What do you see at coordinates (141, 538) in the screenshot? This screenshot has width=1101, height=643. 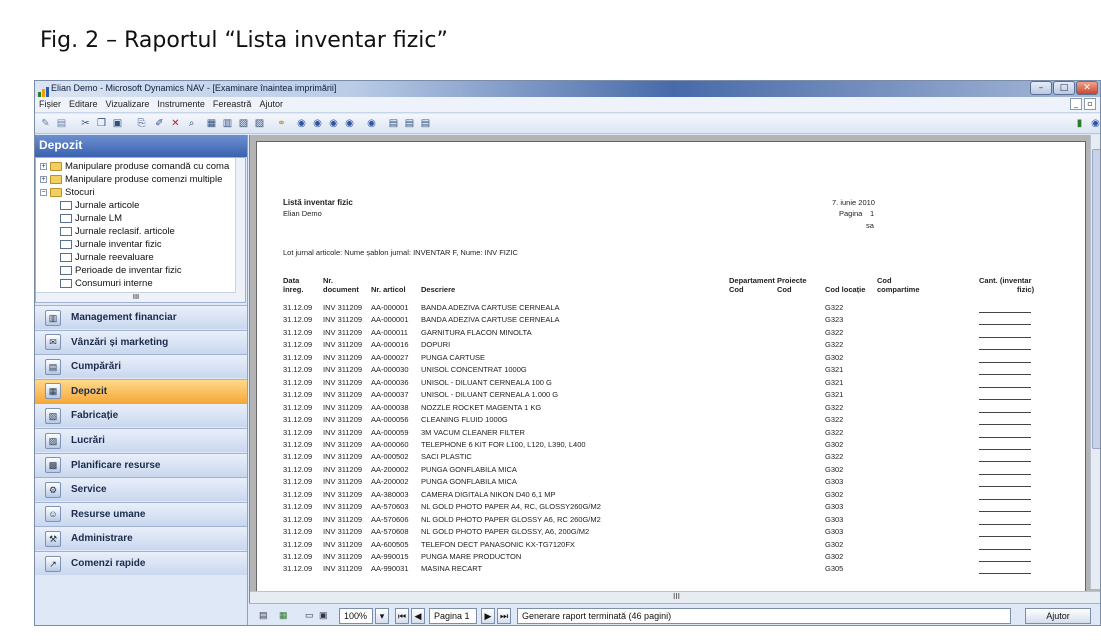 I see `nav-button-admin: ⚒ Administrare` at bounding box center [141, 538].